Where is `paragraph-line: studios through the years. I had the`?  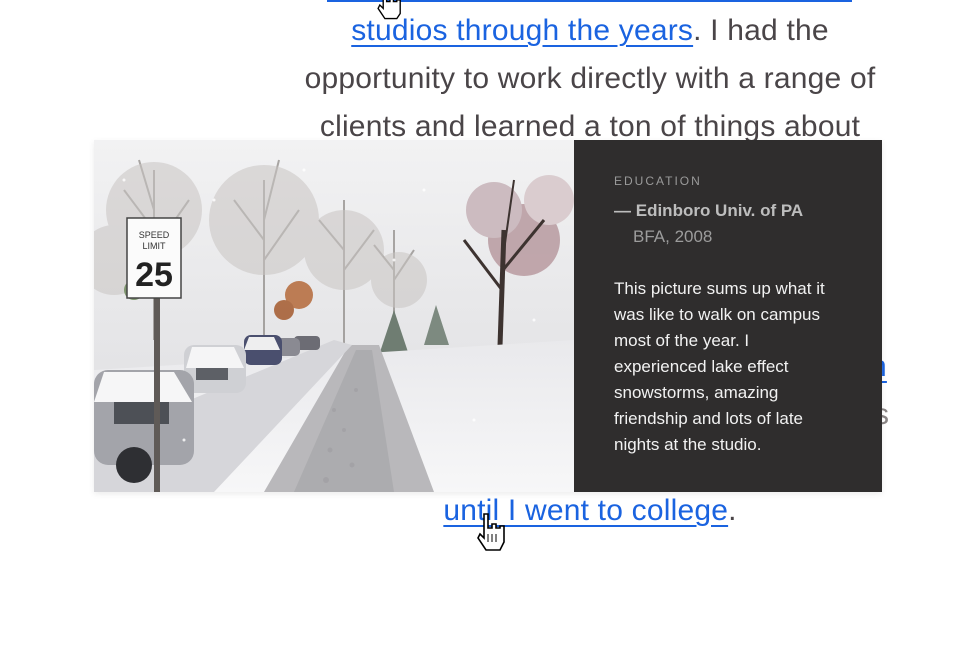 paragraph-line: studios through the years. I had the is located at coordinates (590, 31).